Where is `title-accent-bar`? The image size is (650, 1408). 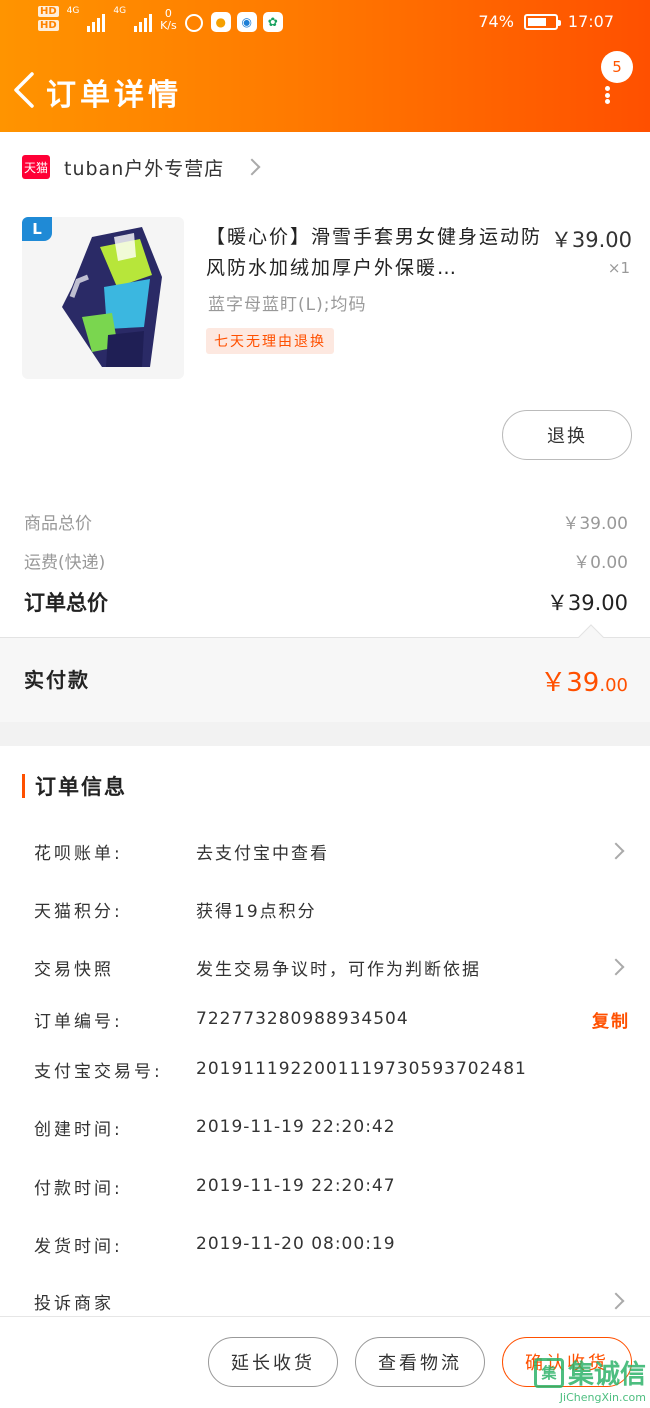
title-accent-bar is located at coordinates (23, 786).